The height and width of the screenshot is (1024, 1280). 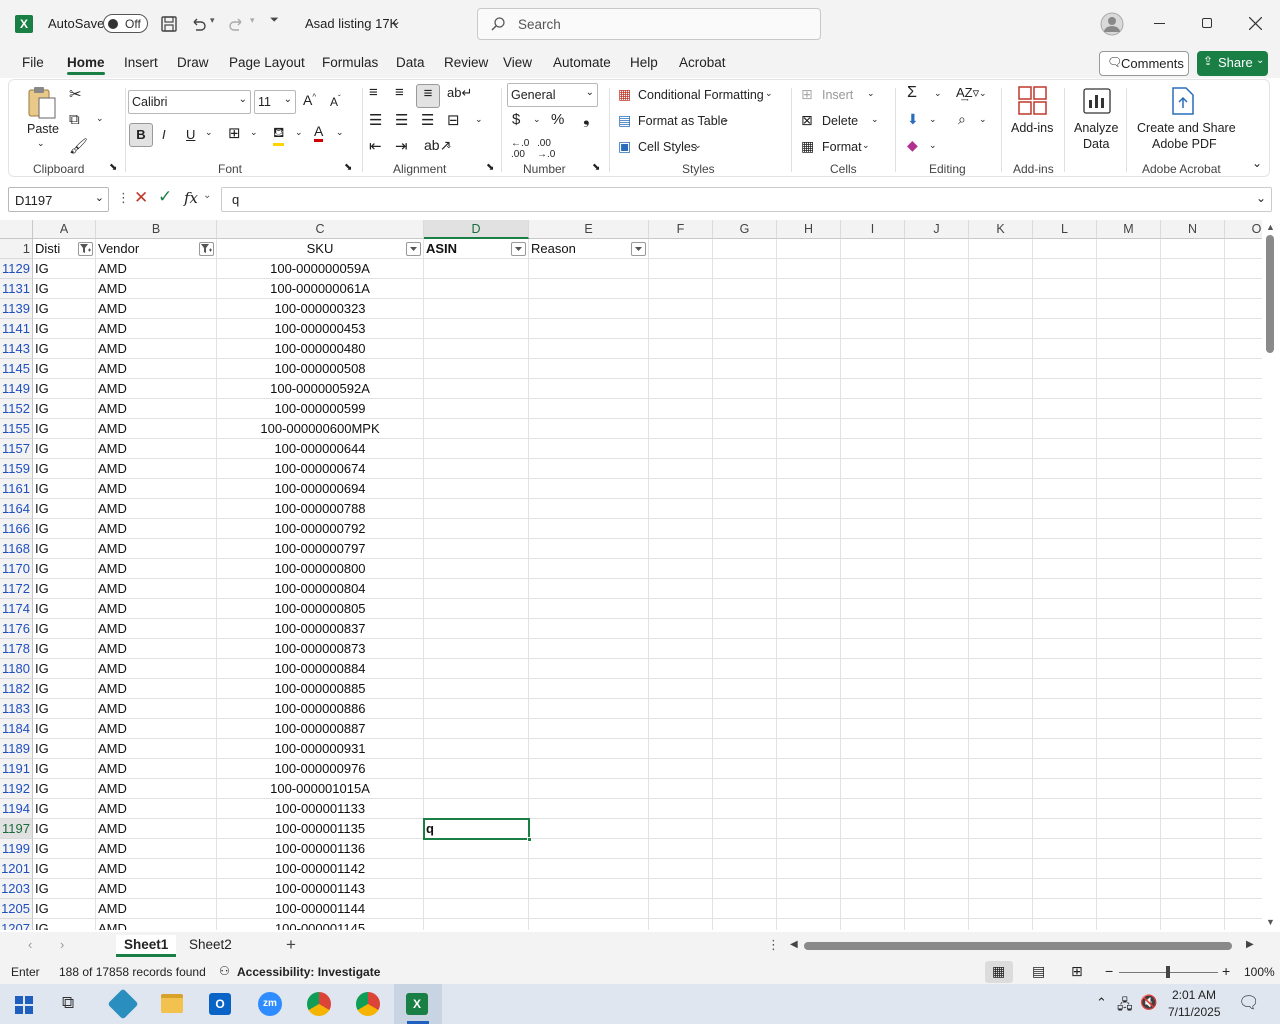 I want to click on redo-icon, so click(x=237, y=24).